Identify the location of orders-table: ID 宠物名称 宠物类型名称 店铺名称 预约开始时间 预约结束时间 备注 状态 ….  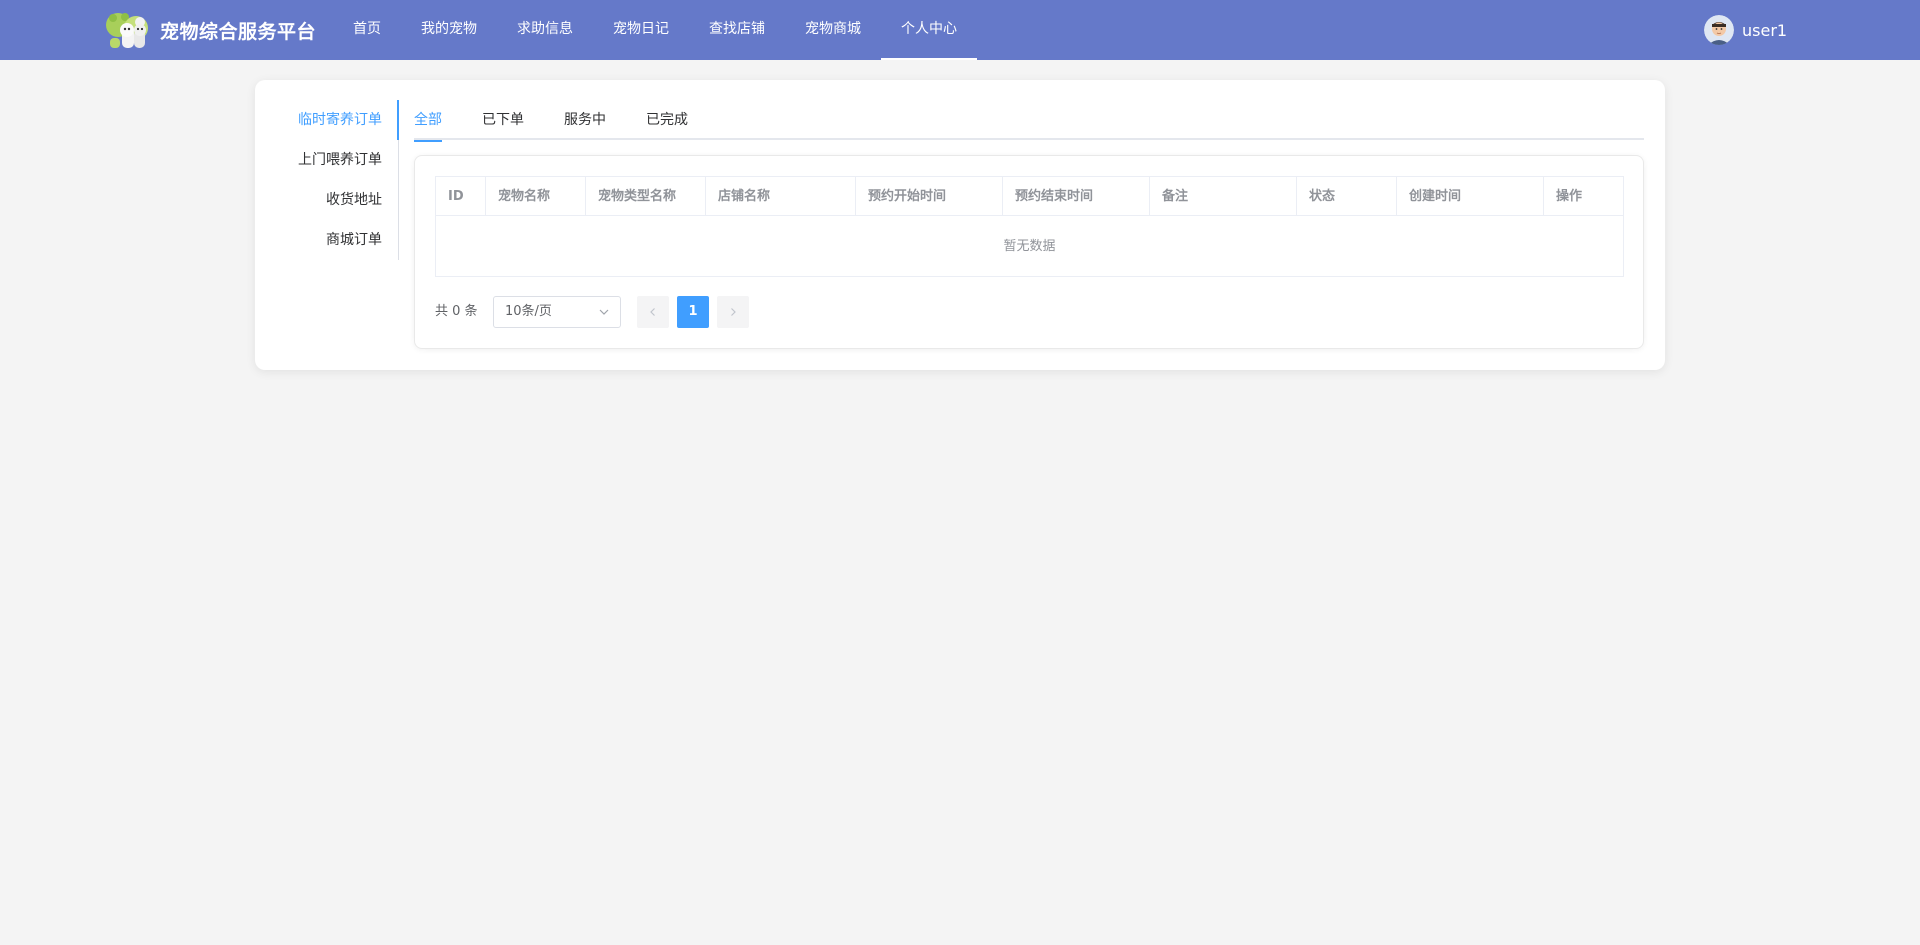
(1029, 226).